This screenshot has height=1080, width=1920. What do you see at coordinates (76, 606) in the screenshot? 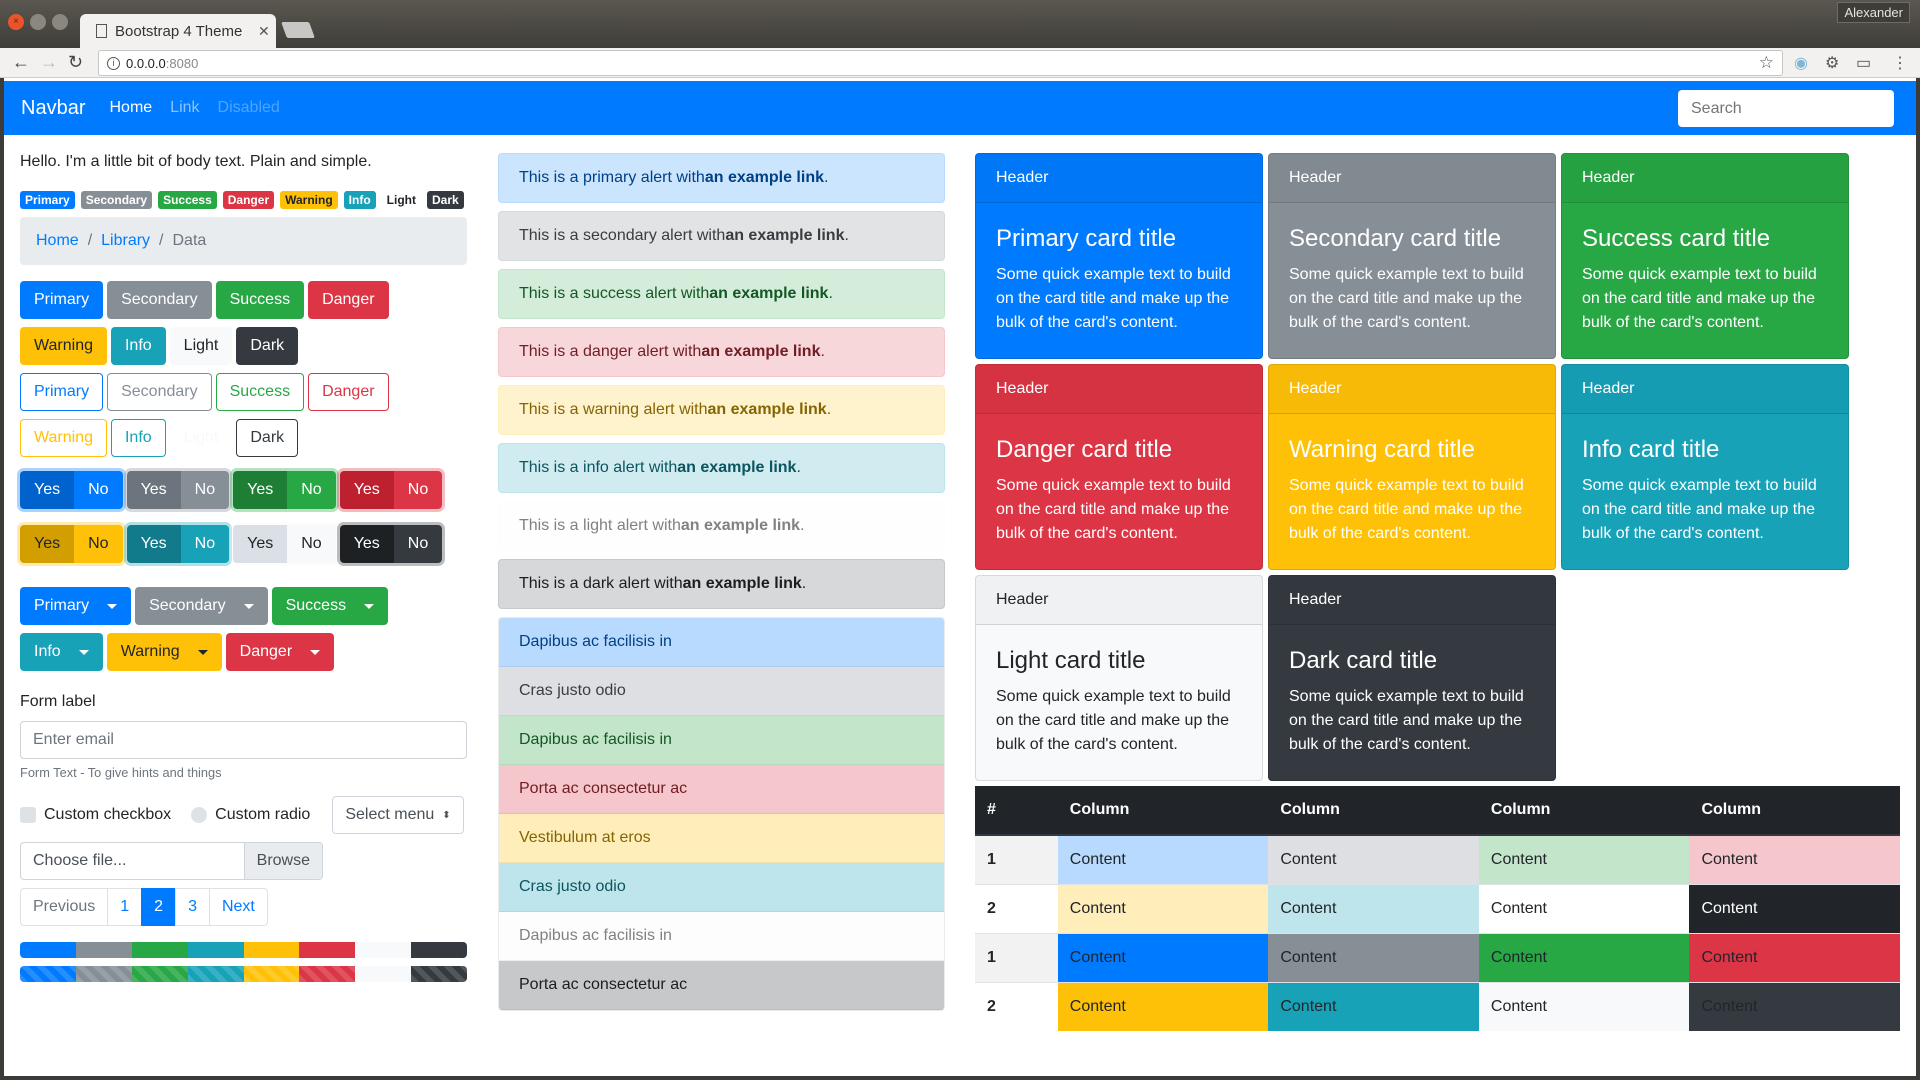
I see `dropdown-primary: Primary` at bounding box center [76, 606].